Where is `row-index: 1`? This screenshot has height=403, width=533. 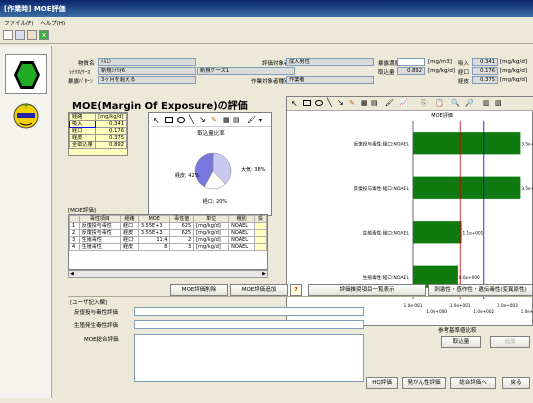
row-index: 1 is located at coordinates (74, 226).